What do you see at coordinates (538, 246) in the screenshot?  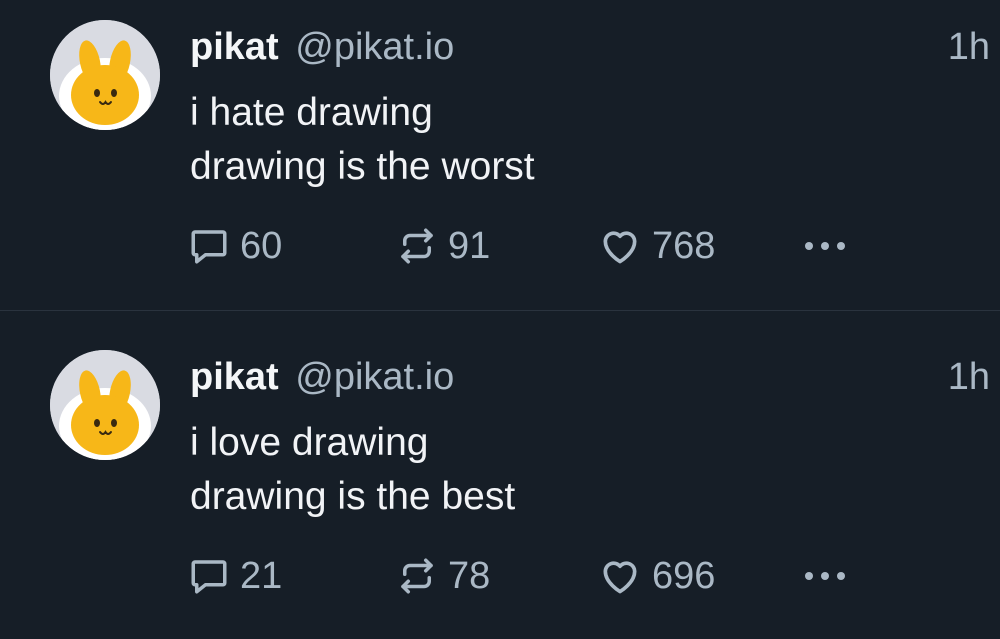 I see `post-actions: 60 91 768` at bounding box center [538, 246].